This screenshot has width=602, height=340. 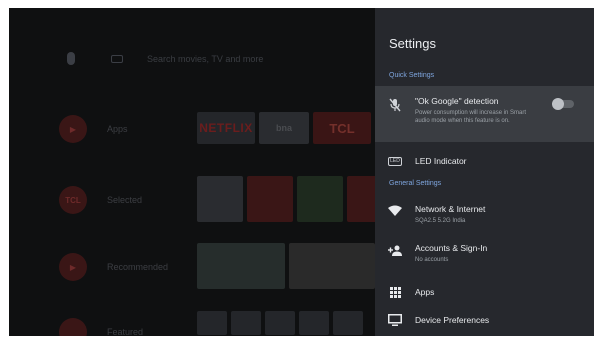 What do you see at coordinates (395, 250) in the screenshot?
I see `add-person-icon` at bounding box center [395, 250].